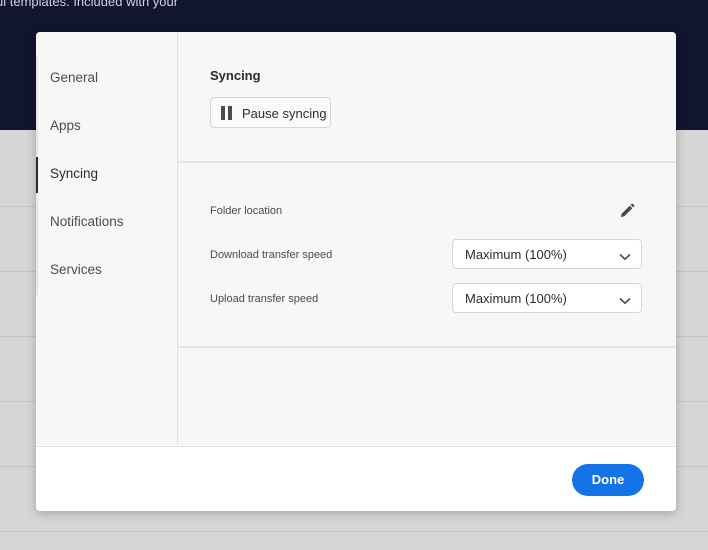  I want to click on sidebar-item-general: General, so click(106, 79).